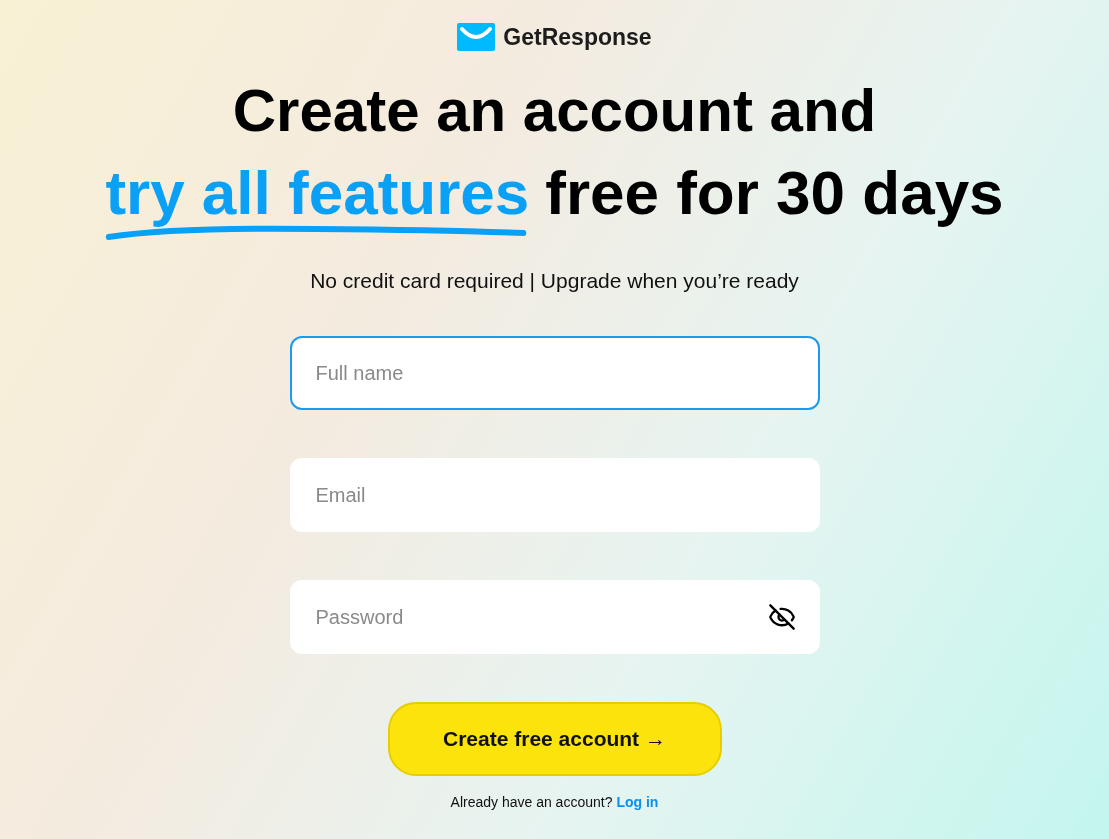 The width and height of the screenshot is (1109, 839). What do you see at coordinates (554, 495) in the screenshot?
I see `email-field: Email` at bounding box center [554, 495].